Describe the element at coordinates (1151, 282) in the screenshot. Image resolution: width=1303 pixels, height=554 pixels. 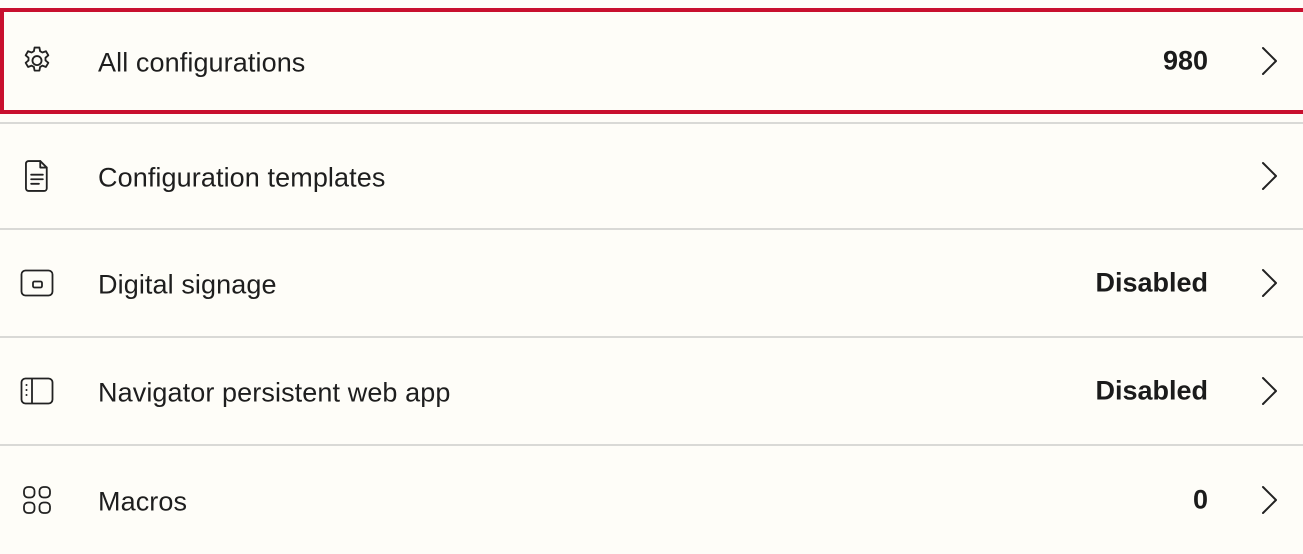
I see `digital-signage-status: Disabled` at that location.